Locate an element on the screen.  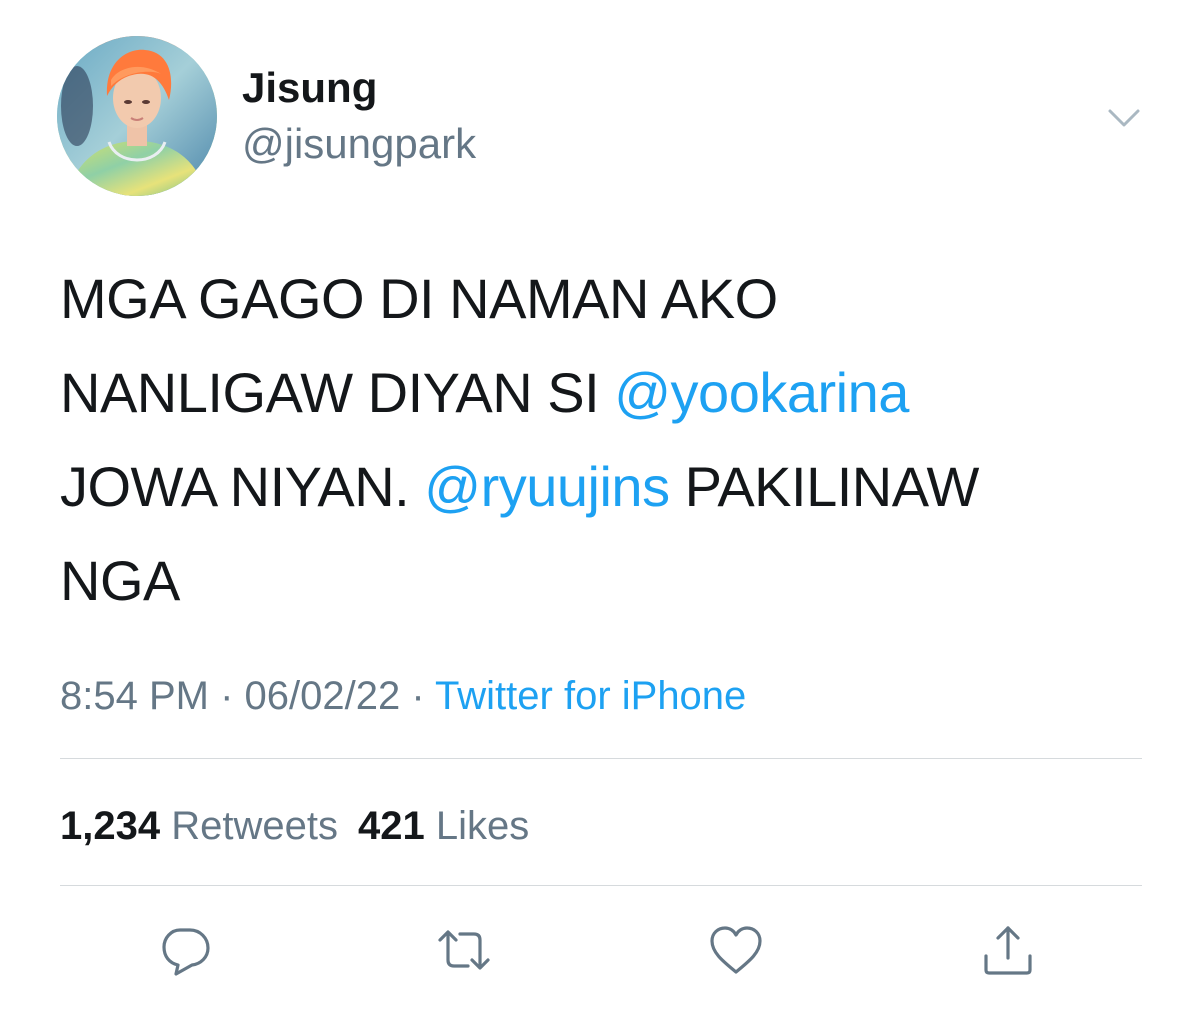
tweet-meta: 8:54 PM · 06/02/22 · Twitter for iPhone is located at coordinates (403, 696).